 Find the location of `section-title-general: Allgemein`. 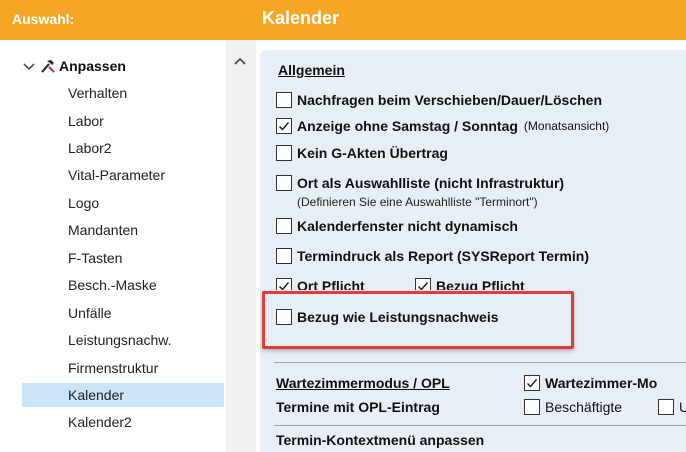

section-title-general: Allgemein is located at coordinates (311, 70).